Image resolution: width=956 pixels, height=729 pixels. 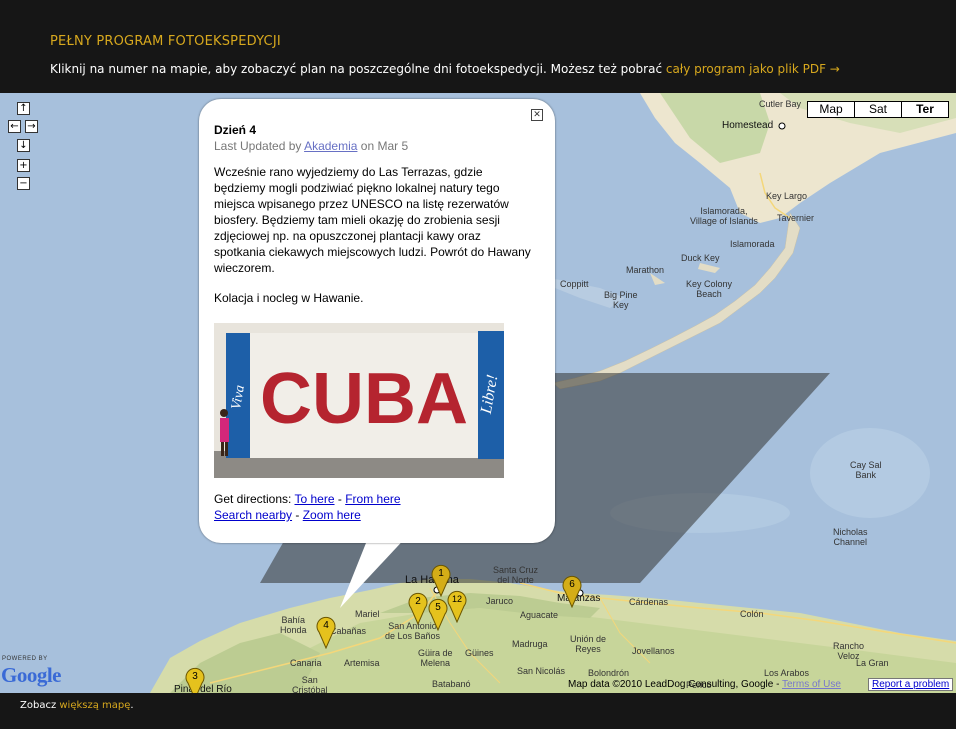 What do you see at coordinates (23, 145) in the screenshot?
I see `pan-down-icon: ↓` at bounding box center [23, 145].